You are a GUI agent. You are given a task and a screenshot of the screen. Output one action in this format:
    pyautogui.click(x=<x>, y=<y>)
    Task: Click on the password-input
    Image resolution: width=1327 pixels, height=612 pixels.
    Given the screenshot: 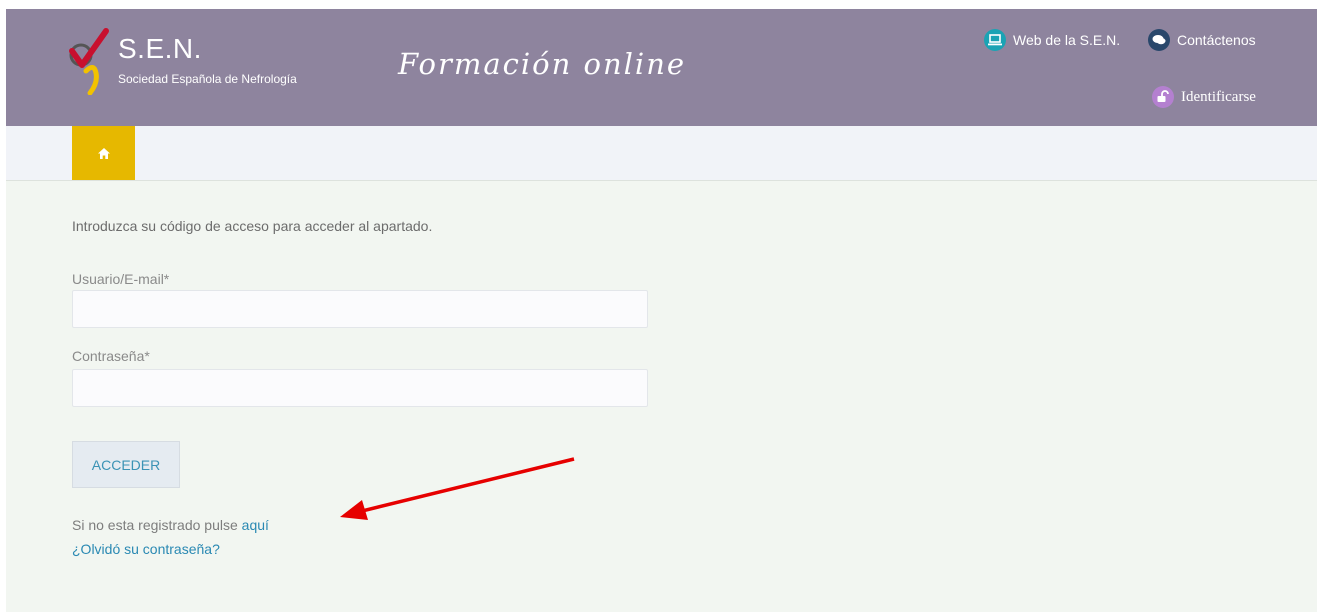 What is the action you would take?
    pyautogui.click(x=360, y=388)
    